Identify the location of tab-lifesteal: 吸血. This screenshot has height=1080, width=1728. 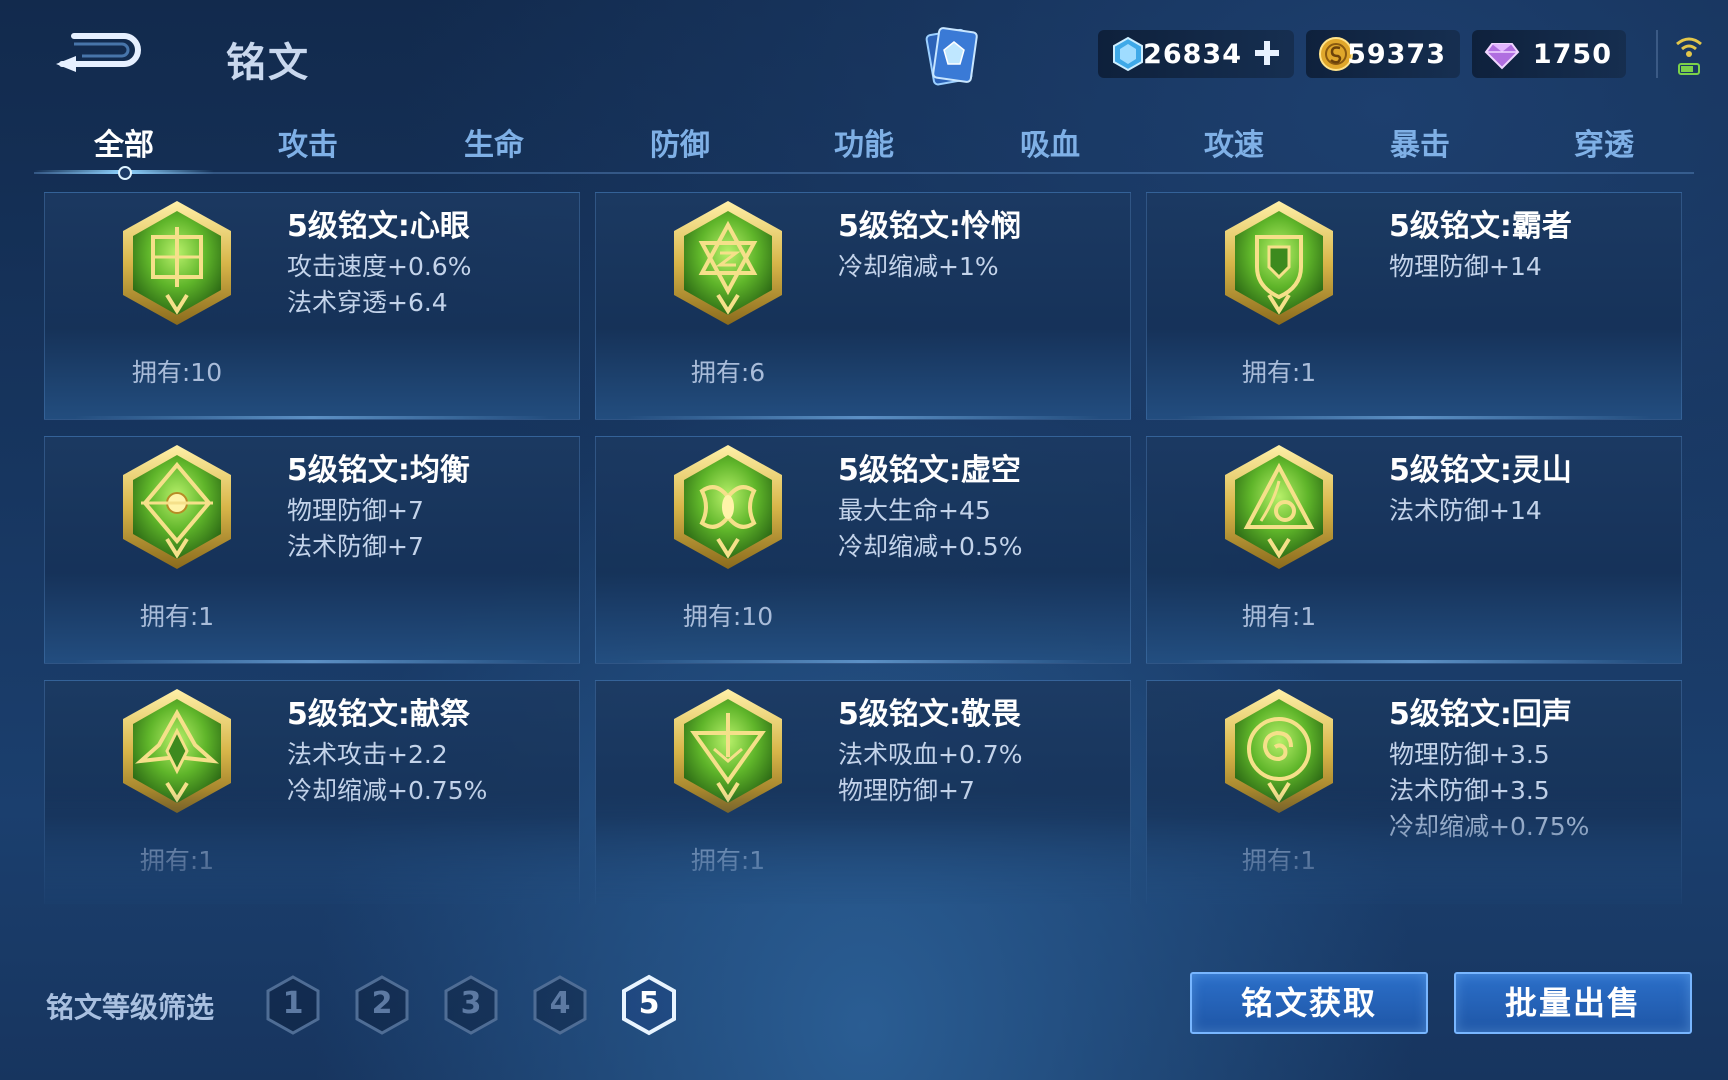
(1050, 142).